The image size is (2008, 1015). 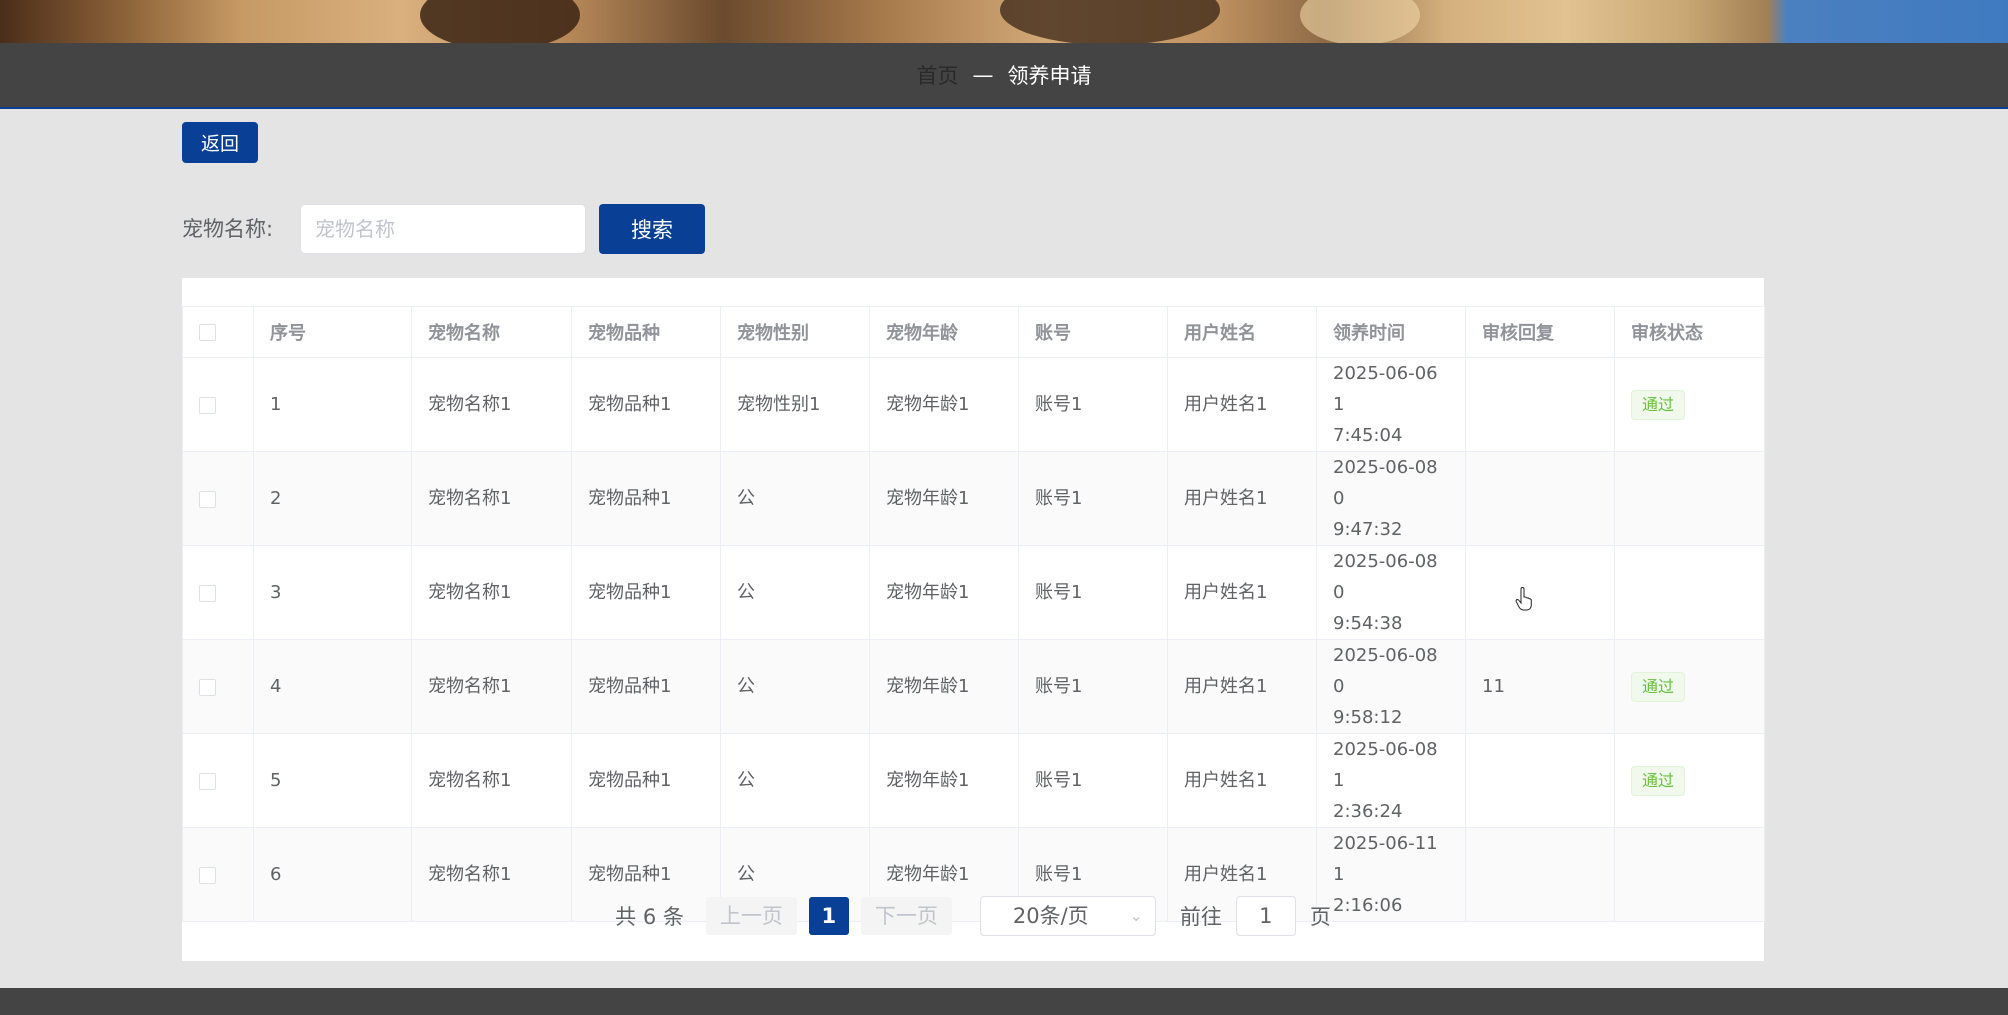 I want to click on pagination-total: 共 6 条, so click(x=649, y=917).